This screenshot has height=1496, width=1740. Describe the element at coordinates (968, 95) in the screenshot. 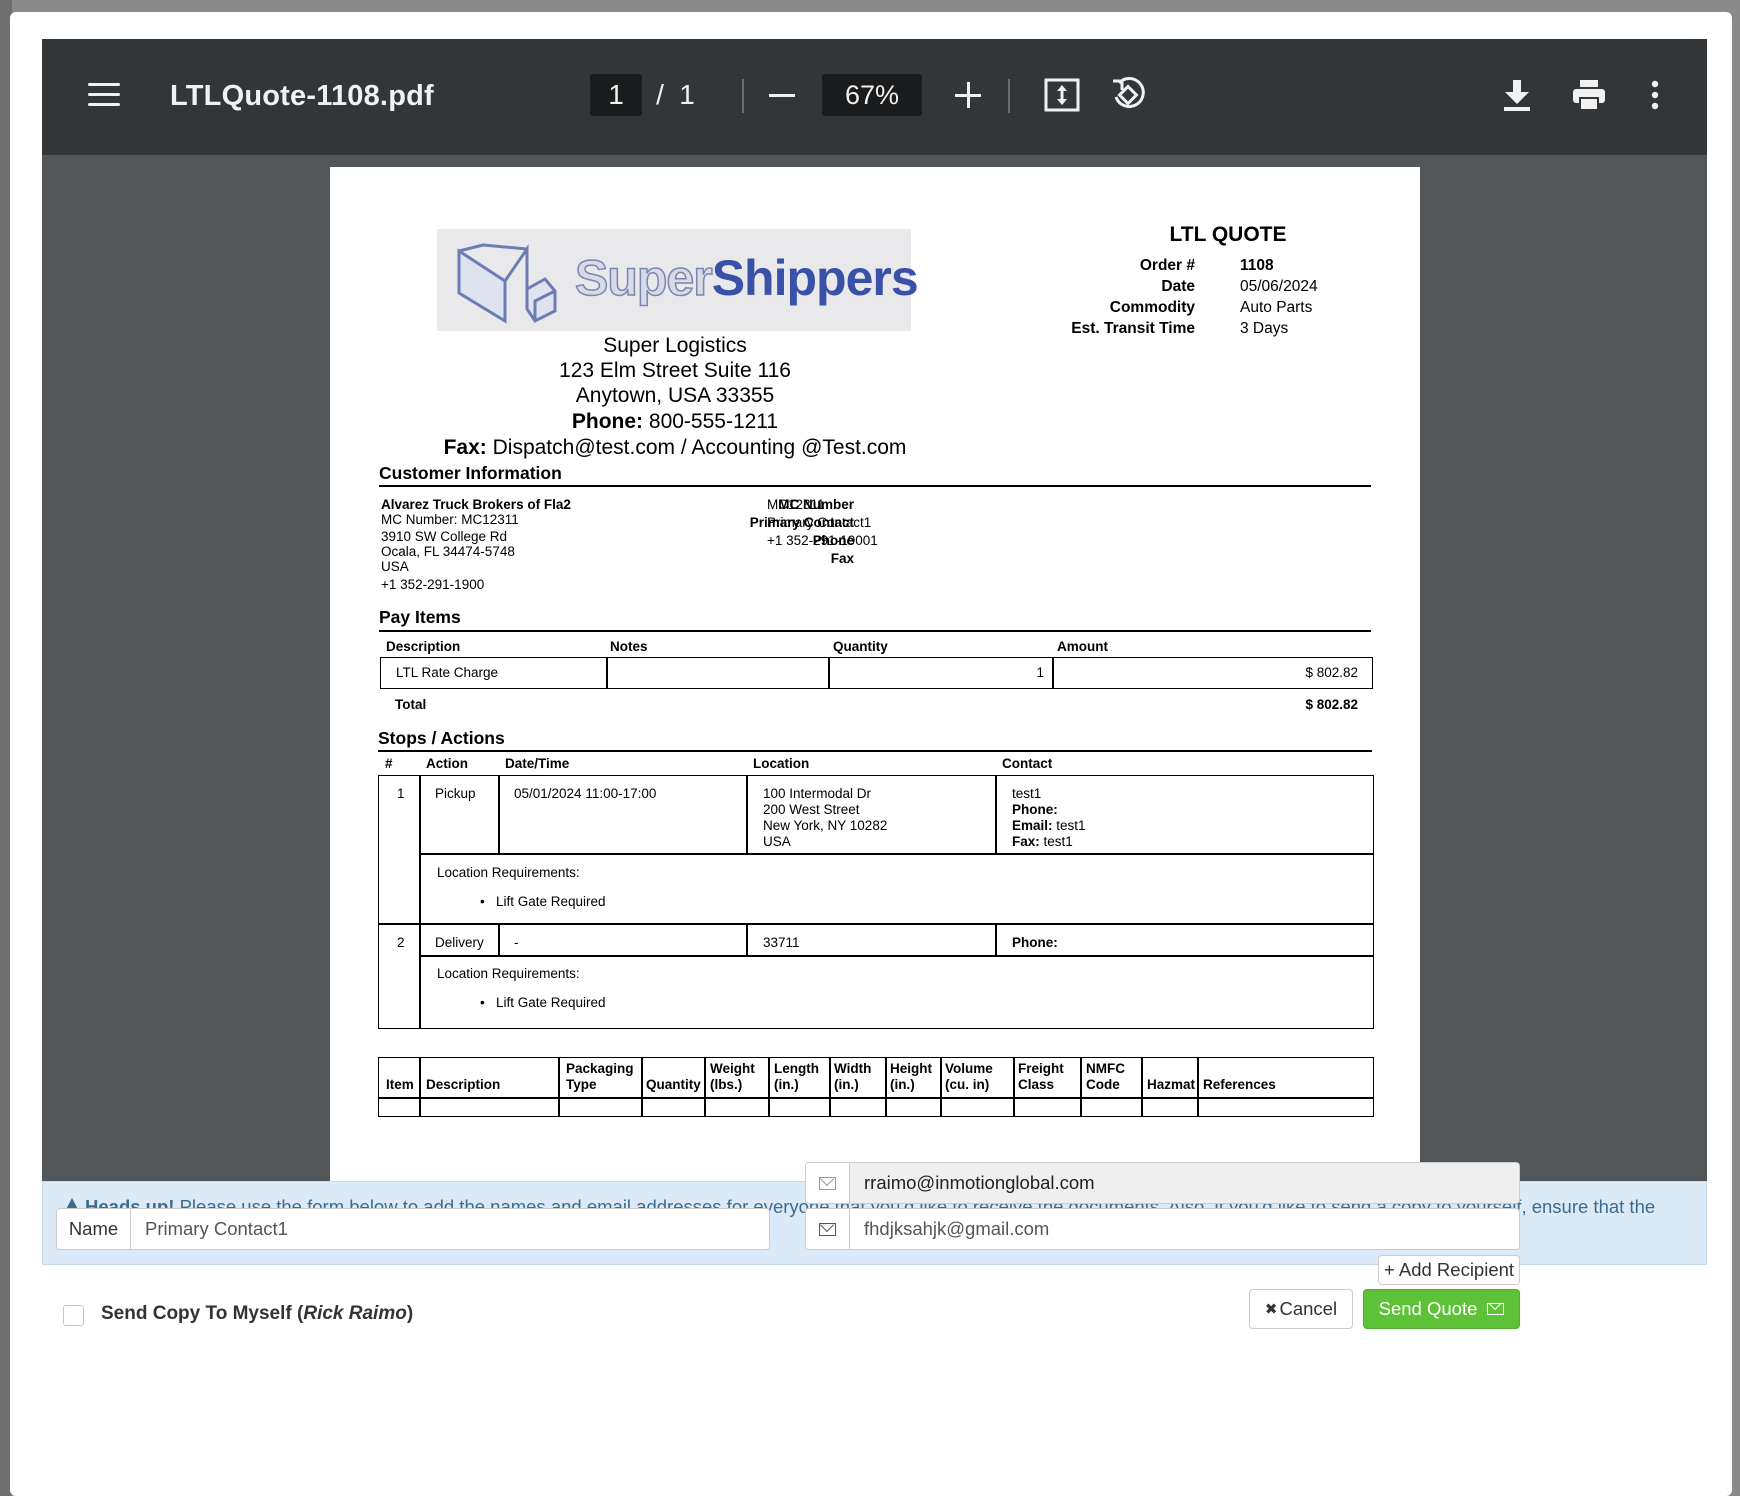

I see `zoom-in-icon` at that location.